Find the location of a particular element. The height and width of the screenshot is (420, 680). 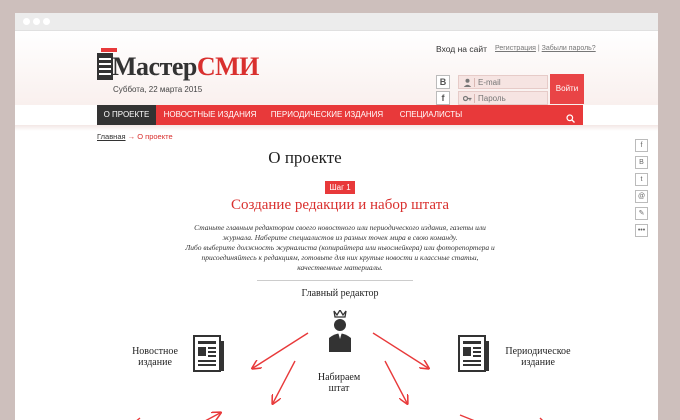

newspaper-logo-icon is located at coordinates (107, 64).